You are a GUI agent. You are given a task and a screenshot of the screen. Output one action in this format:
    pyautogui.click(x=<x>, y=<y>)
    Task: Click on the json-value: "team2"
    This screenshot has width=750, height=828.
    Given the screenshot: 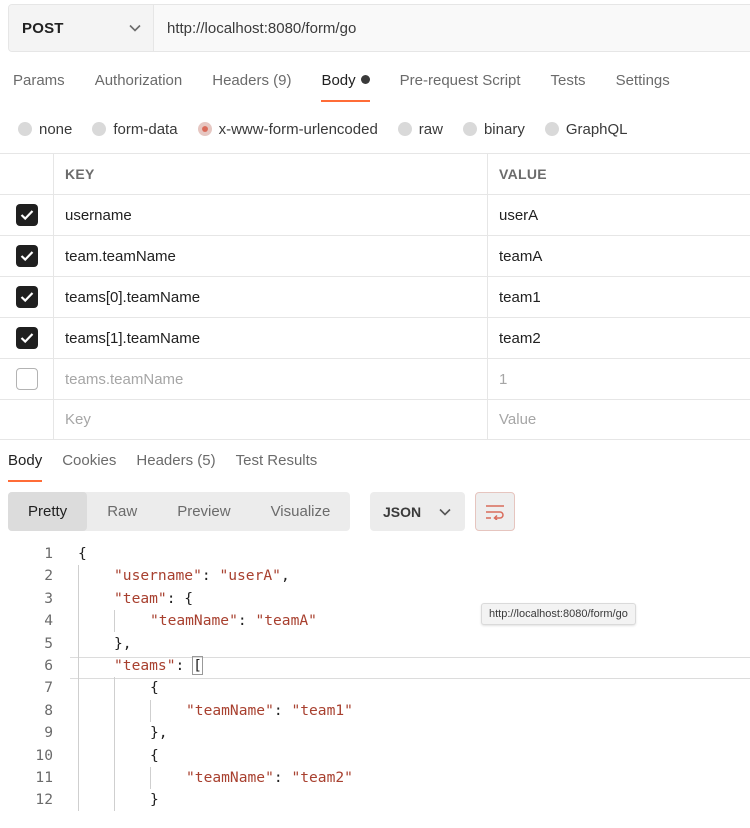 What is the action you would take?
    pyautogui.click(x=322, y=777)
    